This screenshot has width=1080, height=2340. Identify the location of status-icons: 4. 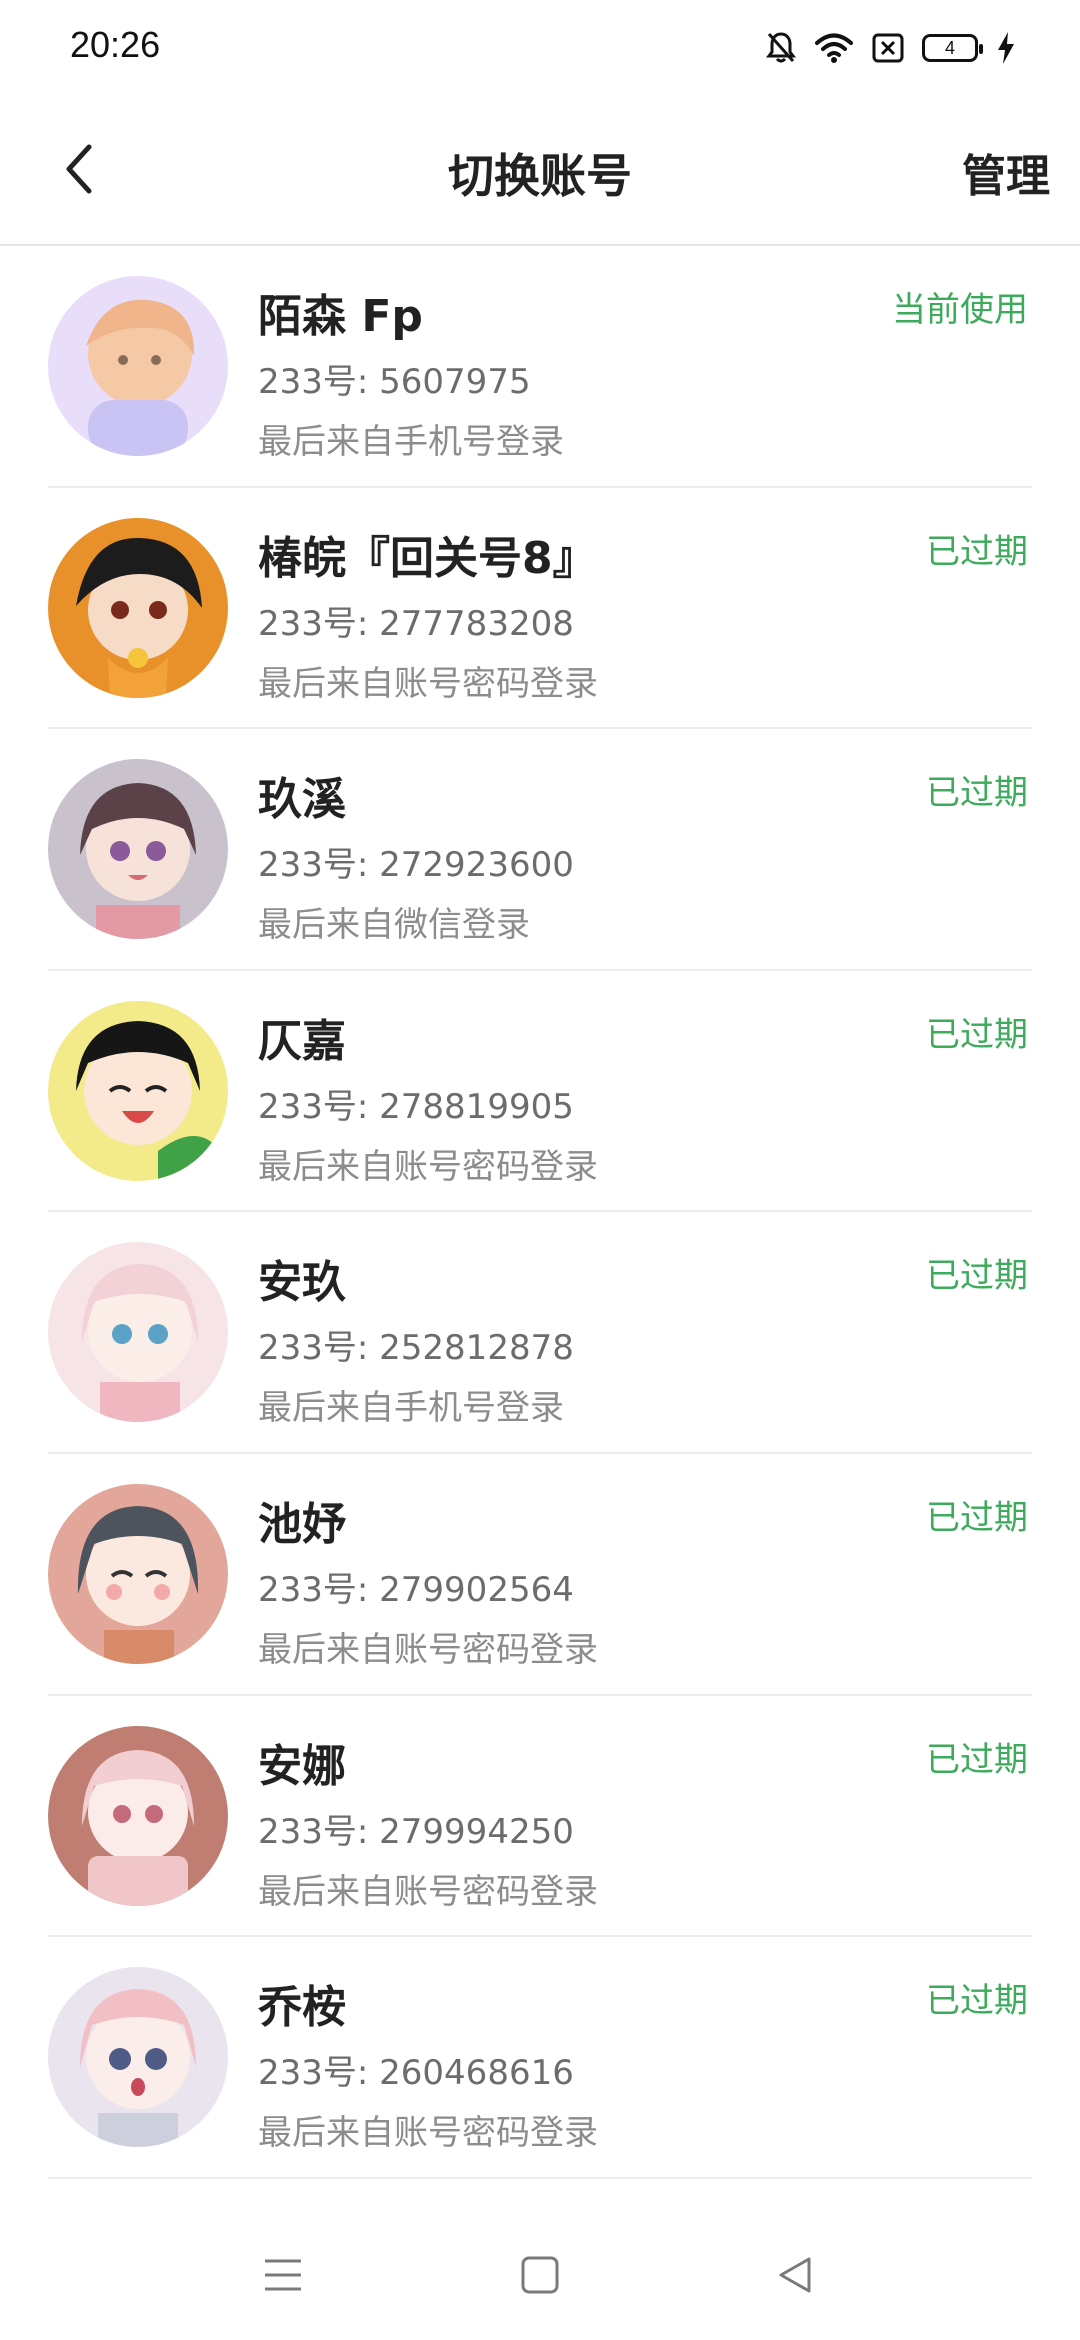
(891, 48).